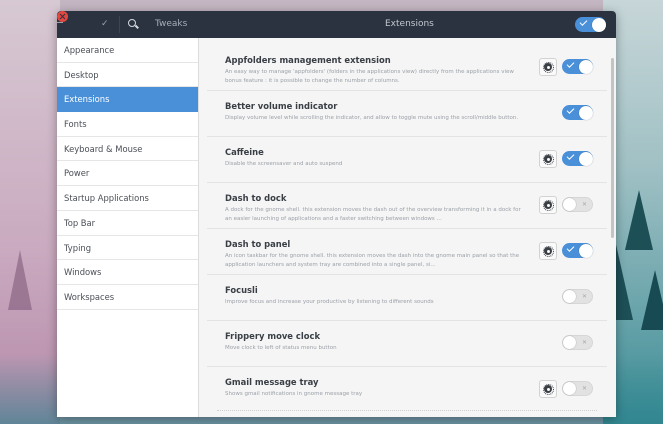 The height and width of the screenshot is (424, 663). I want to click on app-title: Tweaks, so click(171, 24).